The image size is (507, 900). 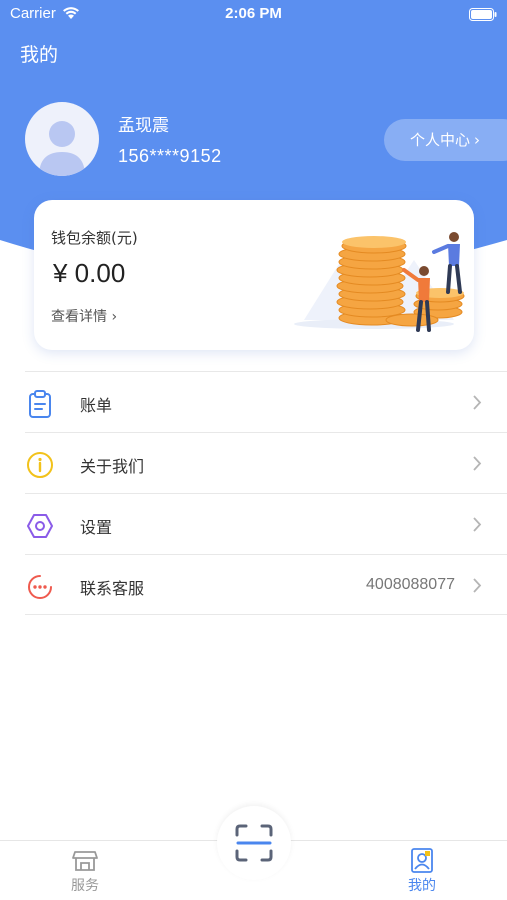 I want to click on menu-item-label: 账单, so click(x=96, y=405).